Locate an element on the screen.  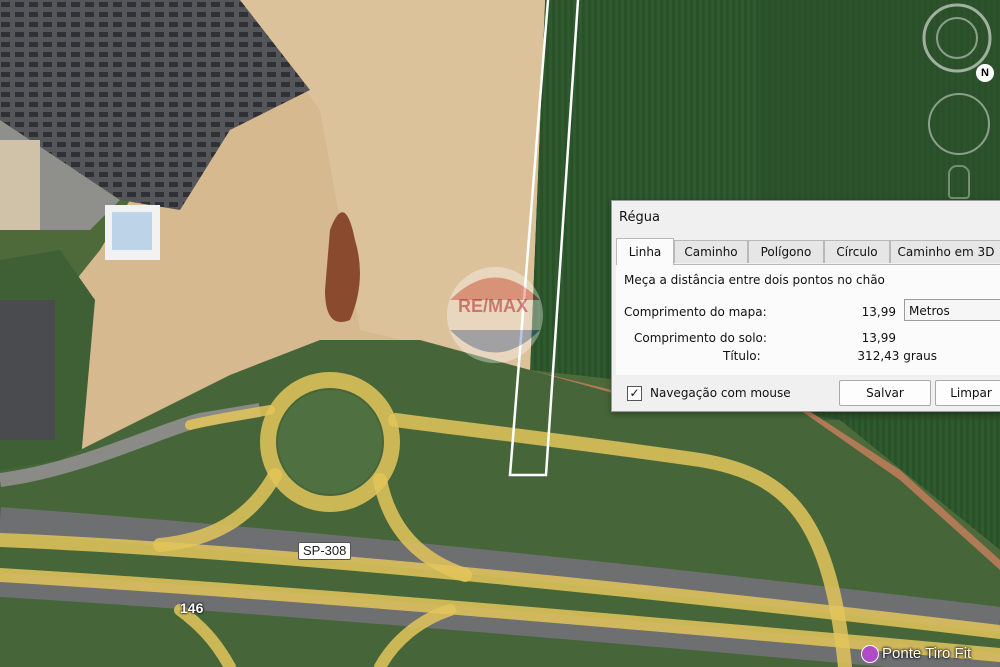
heading-value: 312,43 graus is located at coordinates (897, 356).